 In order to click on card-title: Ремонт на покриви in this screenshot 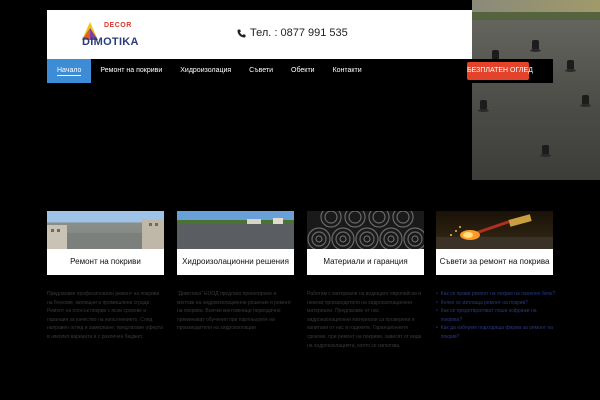, I will do `click(105, 262)`.